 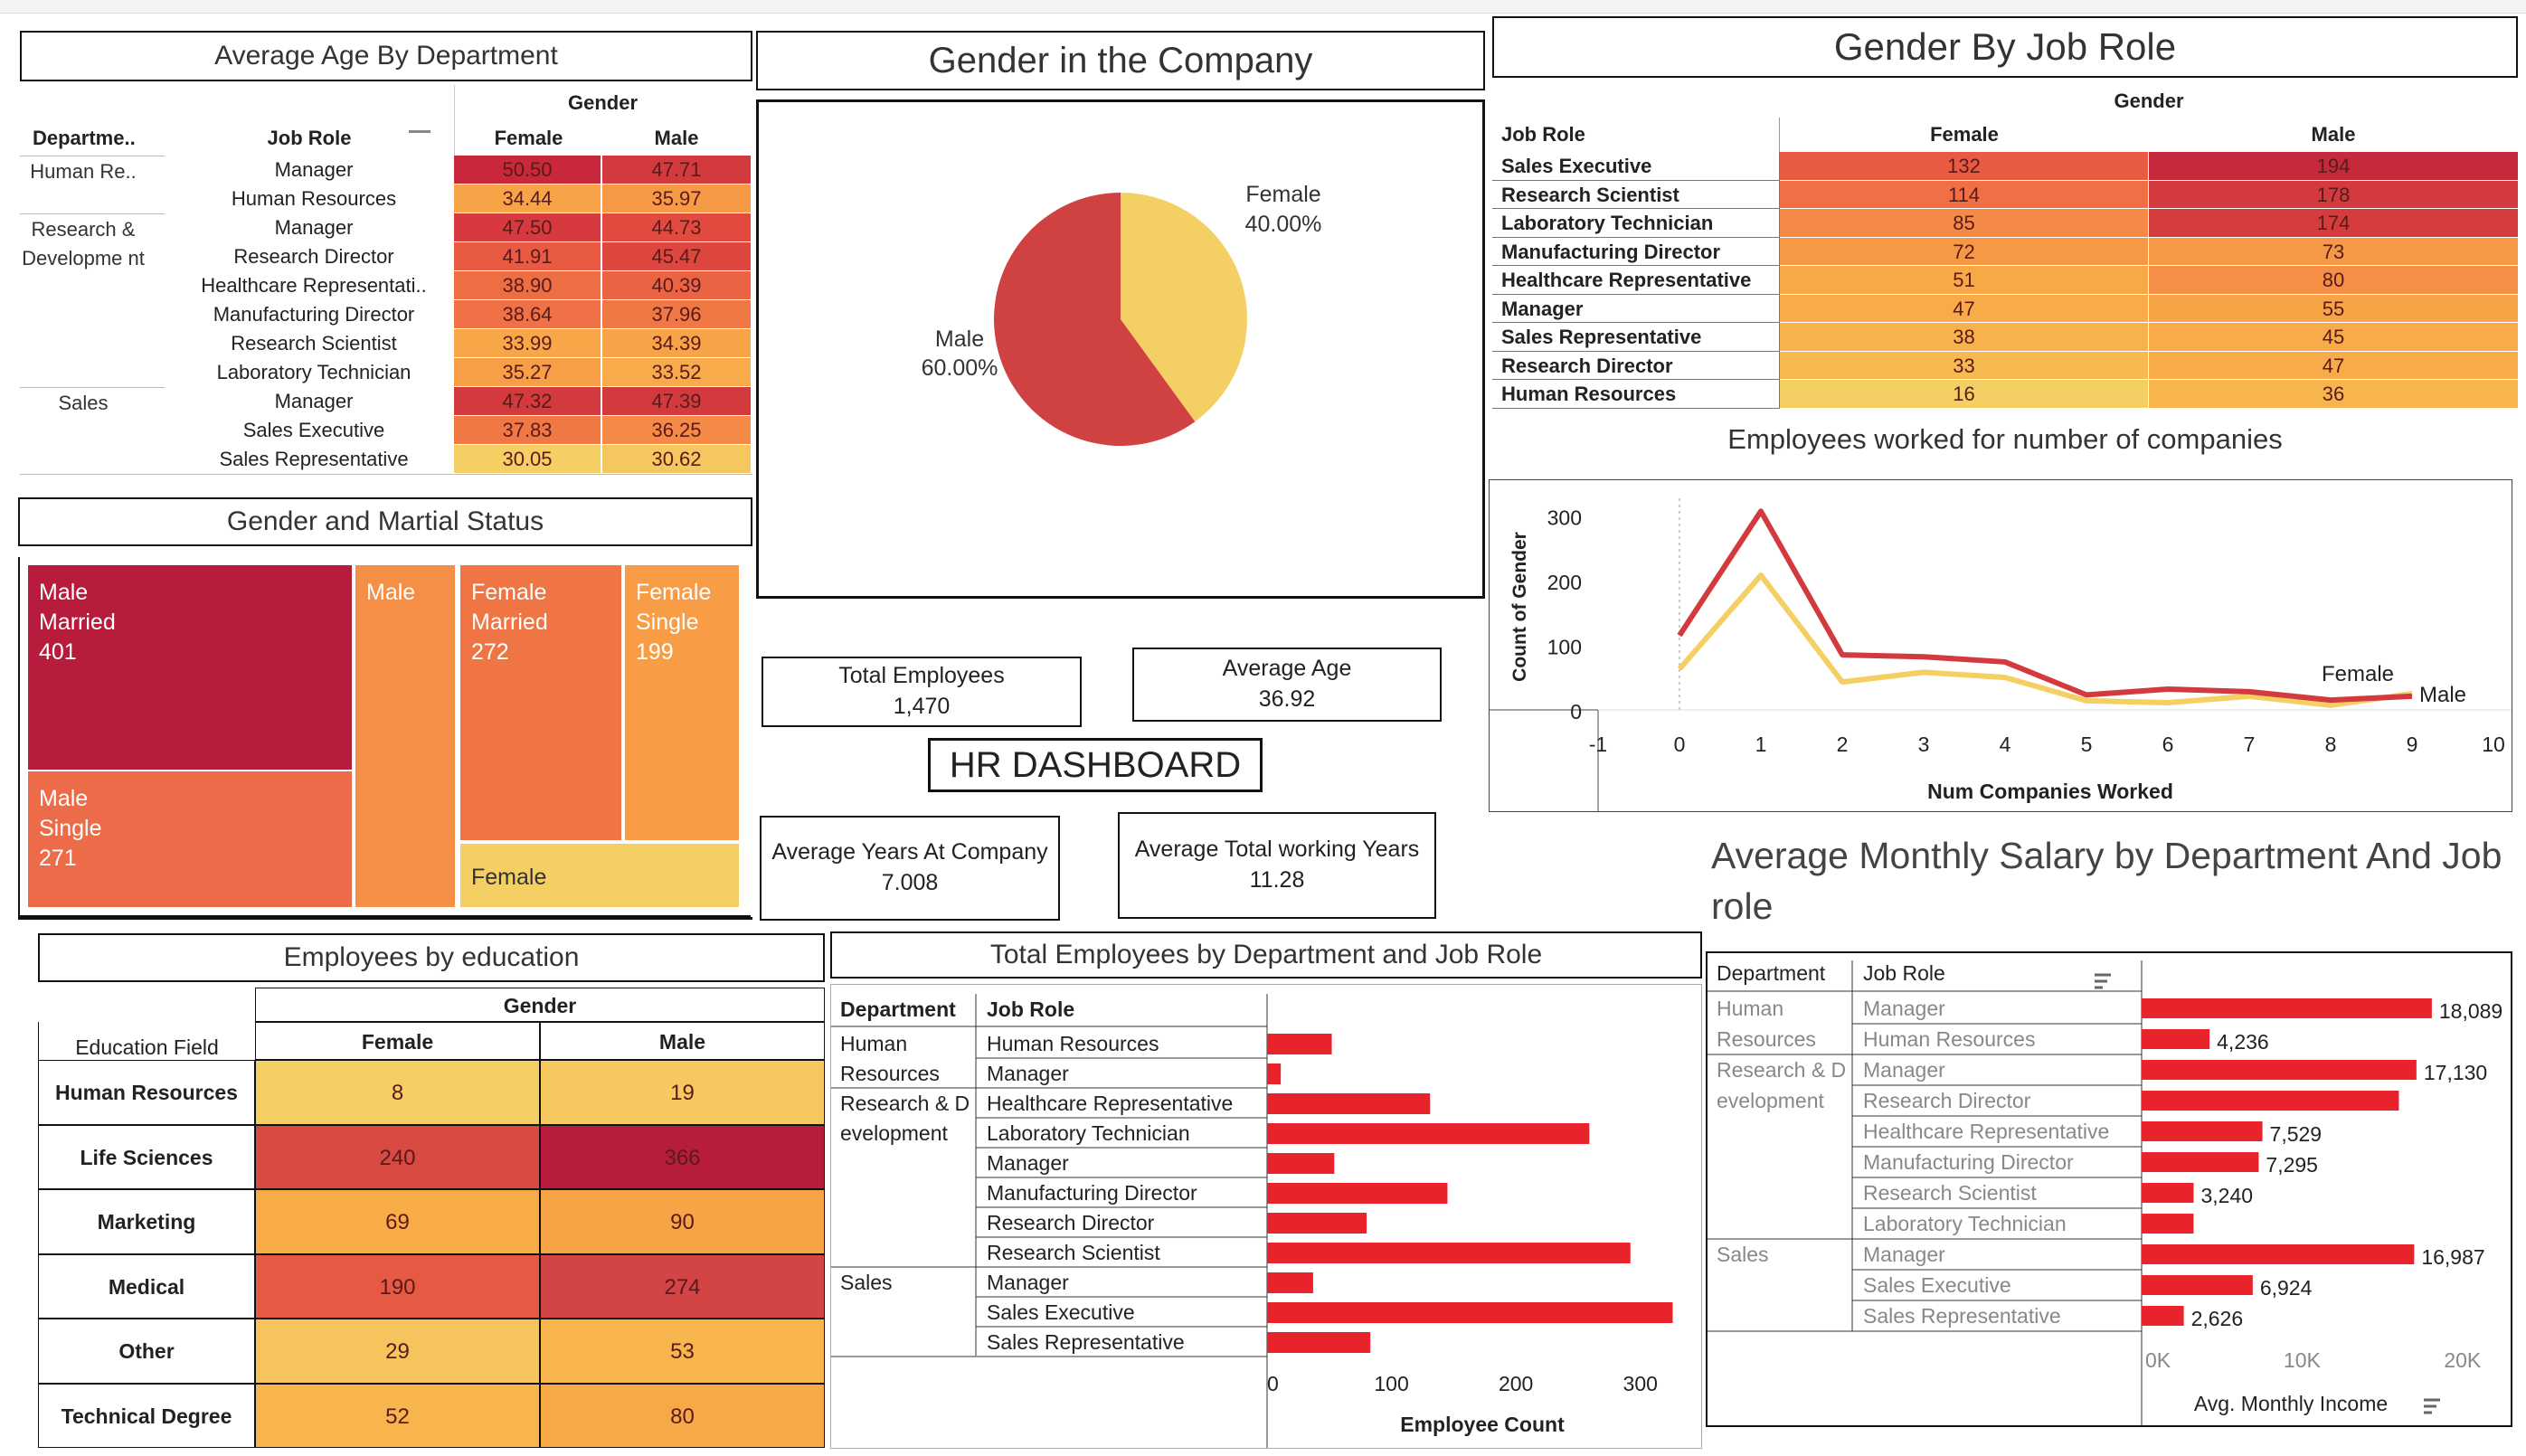 What do you see at coordinates (682, 1221) in the screenshot?
I see `education-male-cell: 90` at bounding box center [682, 1221].